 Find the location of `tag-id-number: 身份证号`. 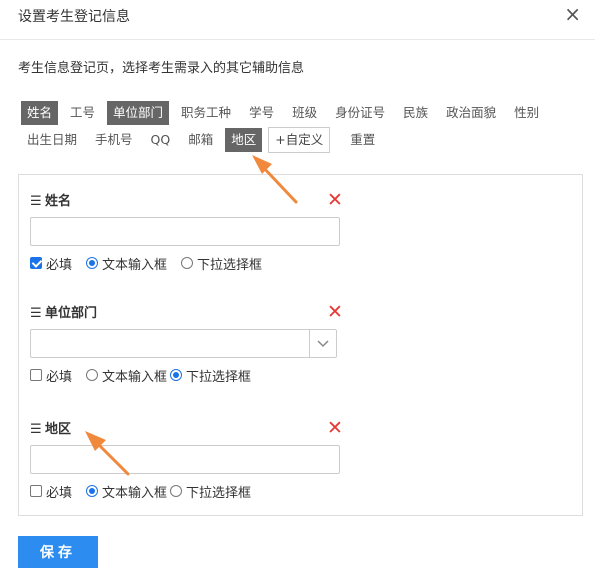

tag-id-number: 身份证号 is located at coordinates (360, 113).